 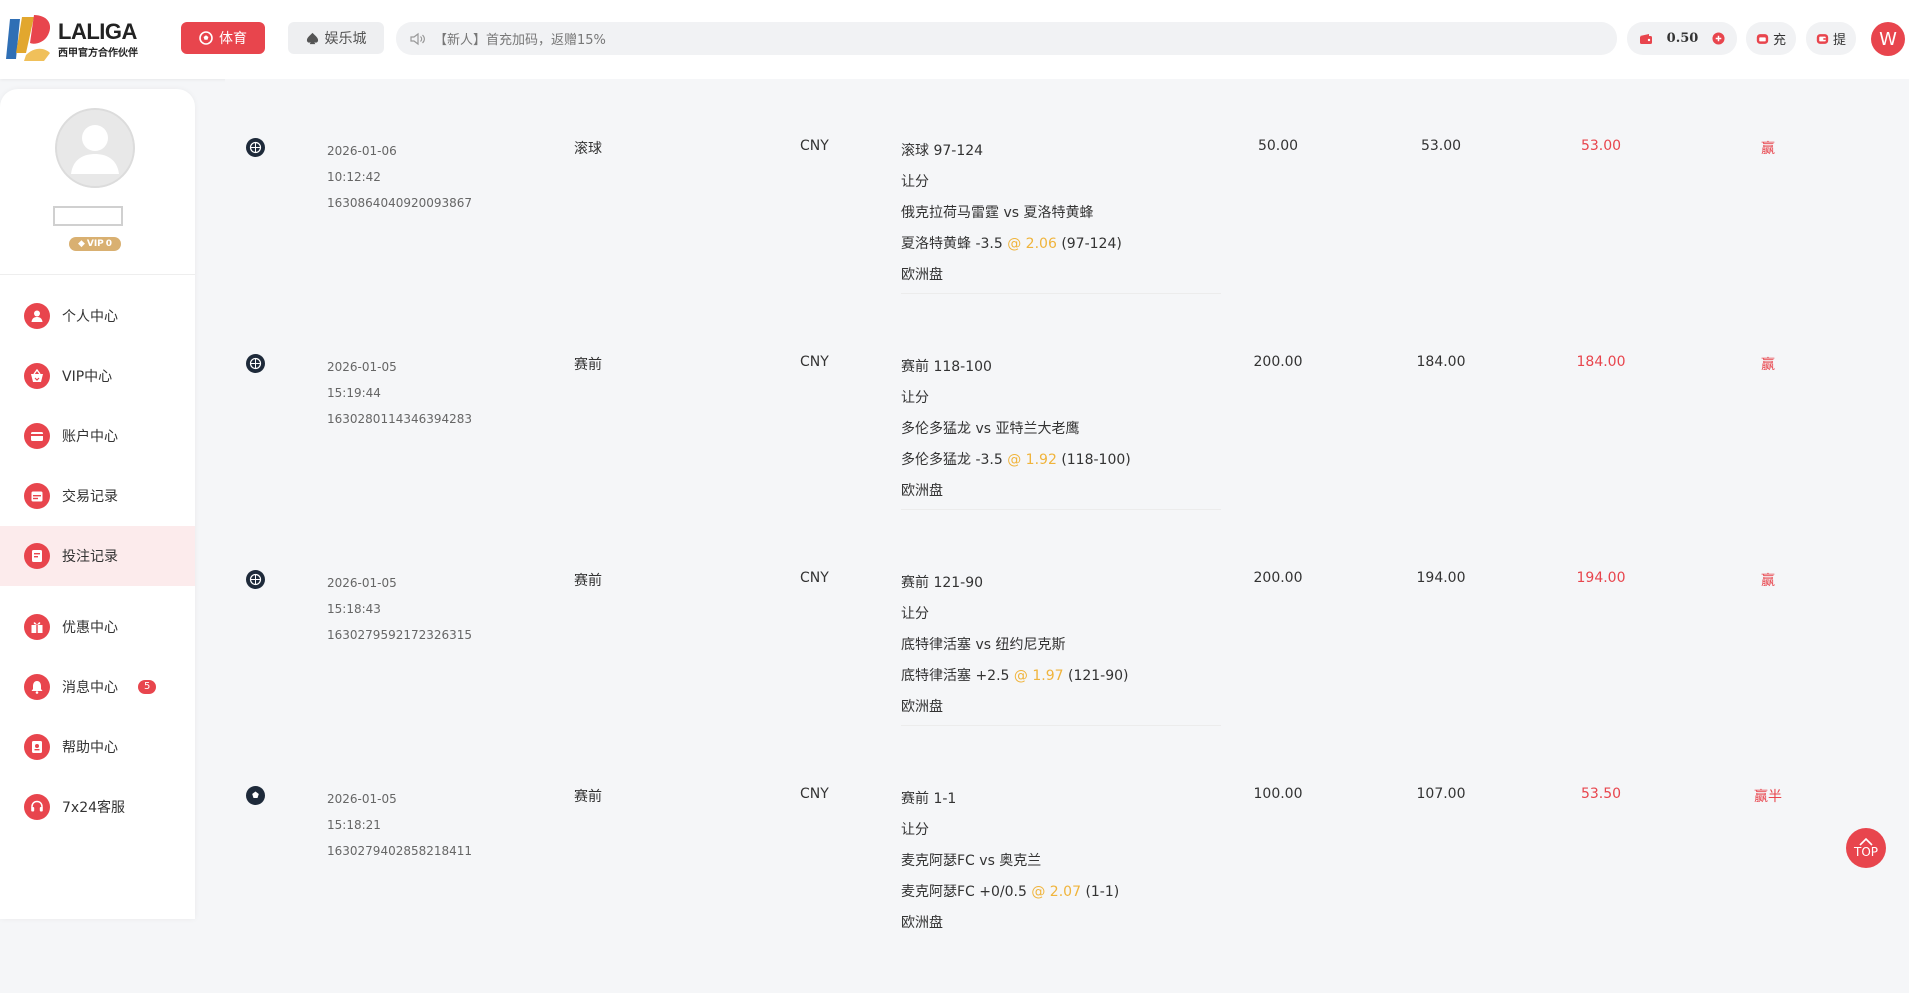 I want to click on wallet-icon, so click(x=1646, y=38).